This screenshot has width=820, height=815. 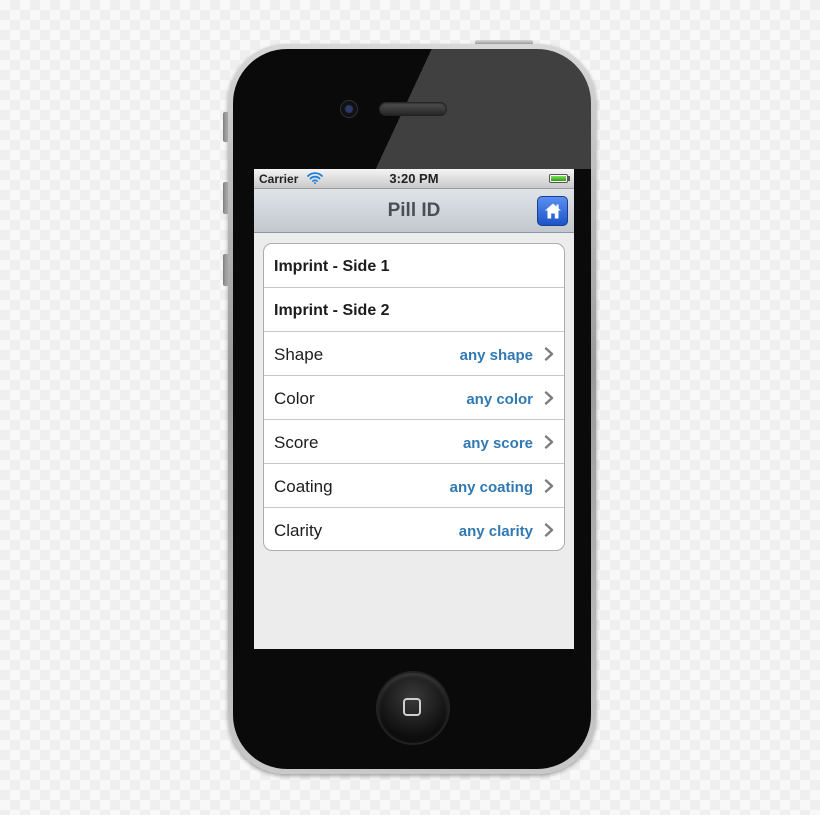 I want to click on coating-value: any coating, so click(x=491, y=487).